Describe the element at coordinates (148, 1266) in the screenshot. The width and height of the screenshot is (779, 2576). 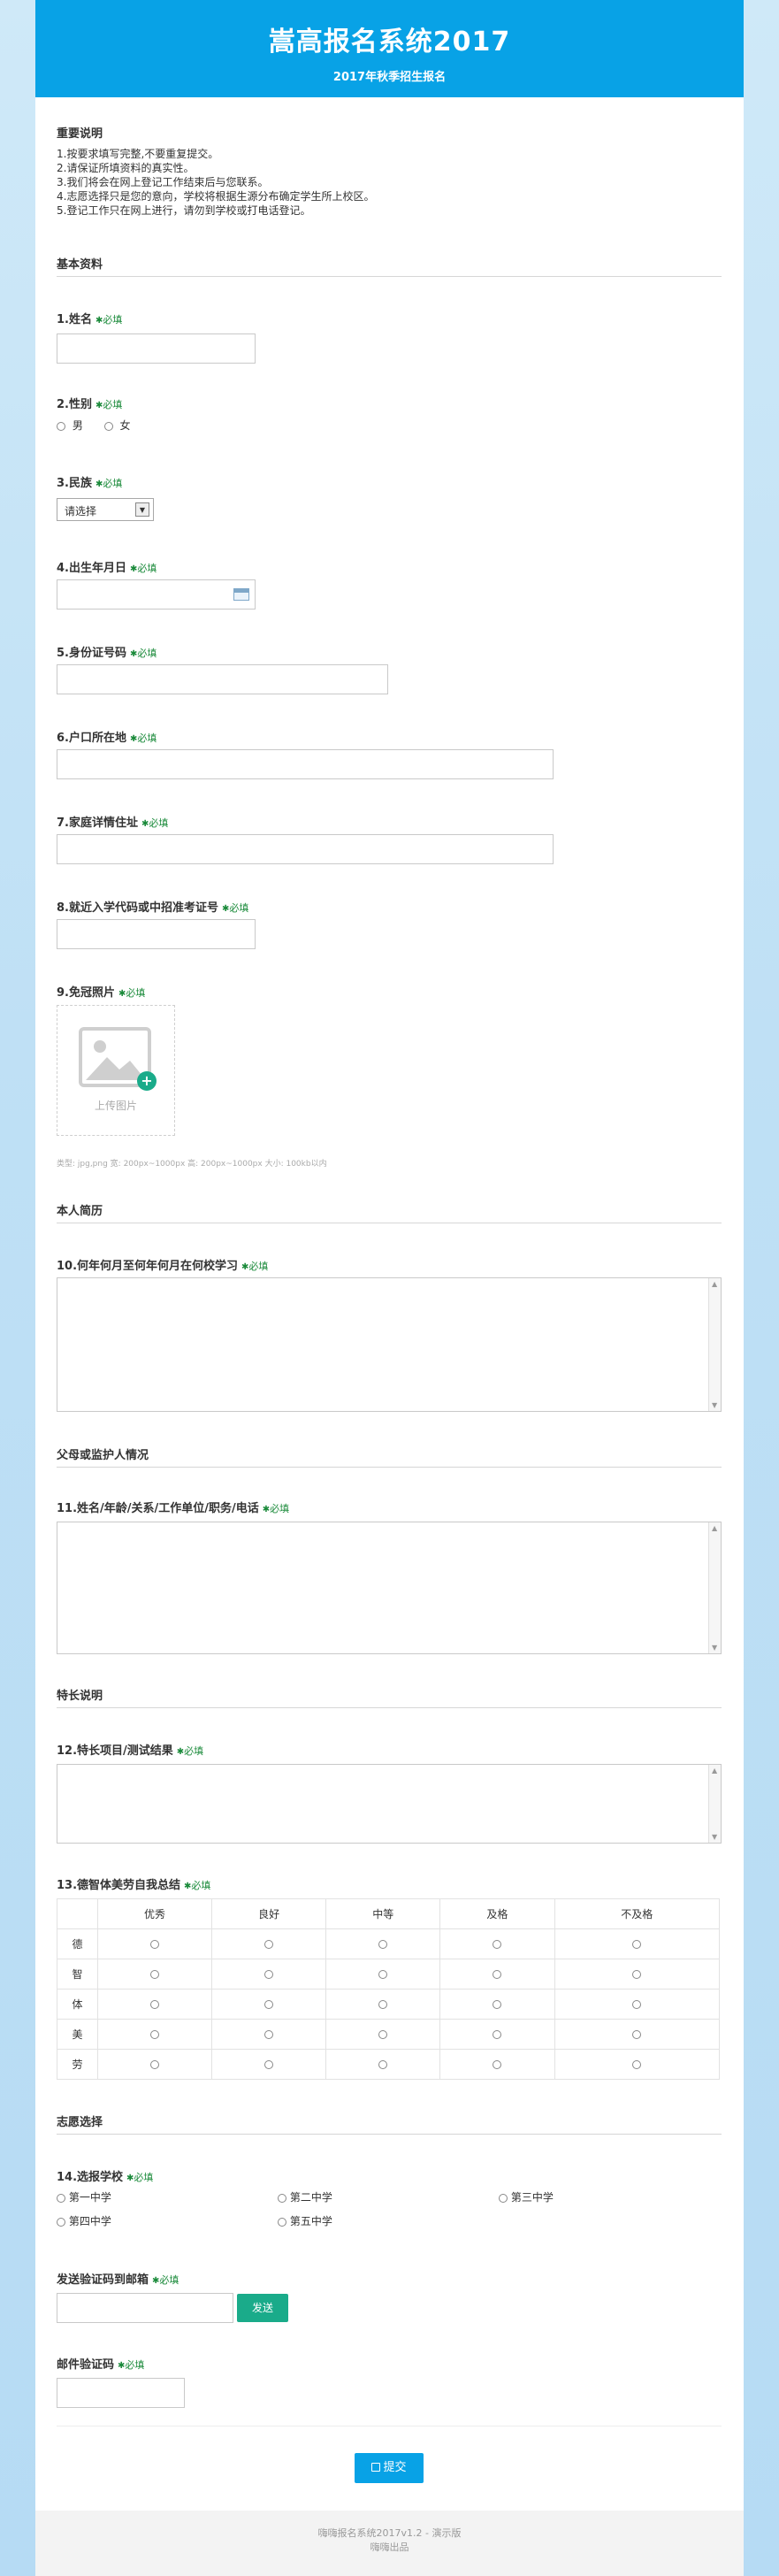
I see `field-study-text: 10.何年何月至何年何月在何校学习` at that location.